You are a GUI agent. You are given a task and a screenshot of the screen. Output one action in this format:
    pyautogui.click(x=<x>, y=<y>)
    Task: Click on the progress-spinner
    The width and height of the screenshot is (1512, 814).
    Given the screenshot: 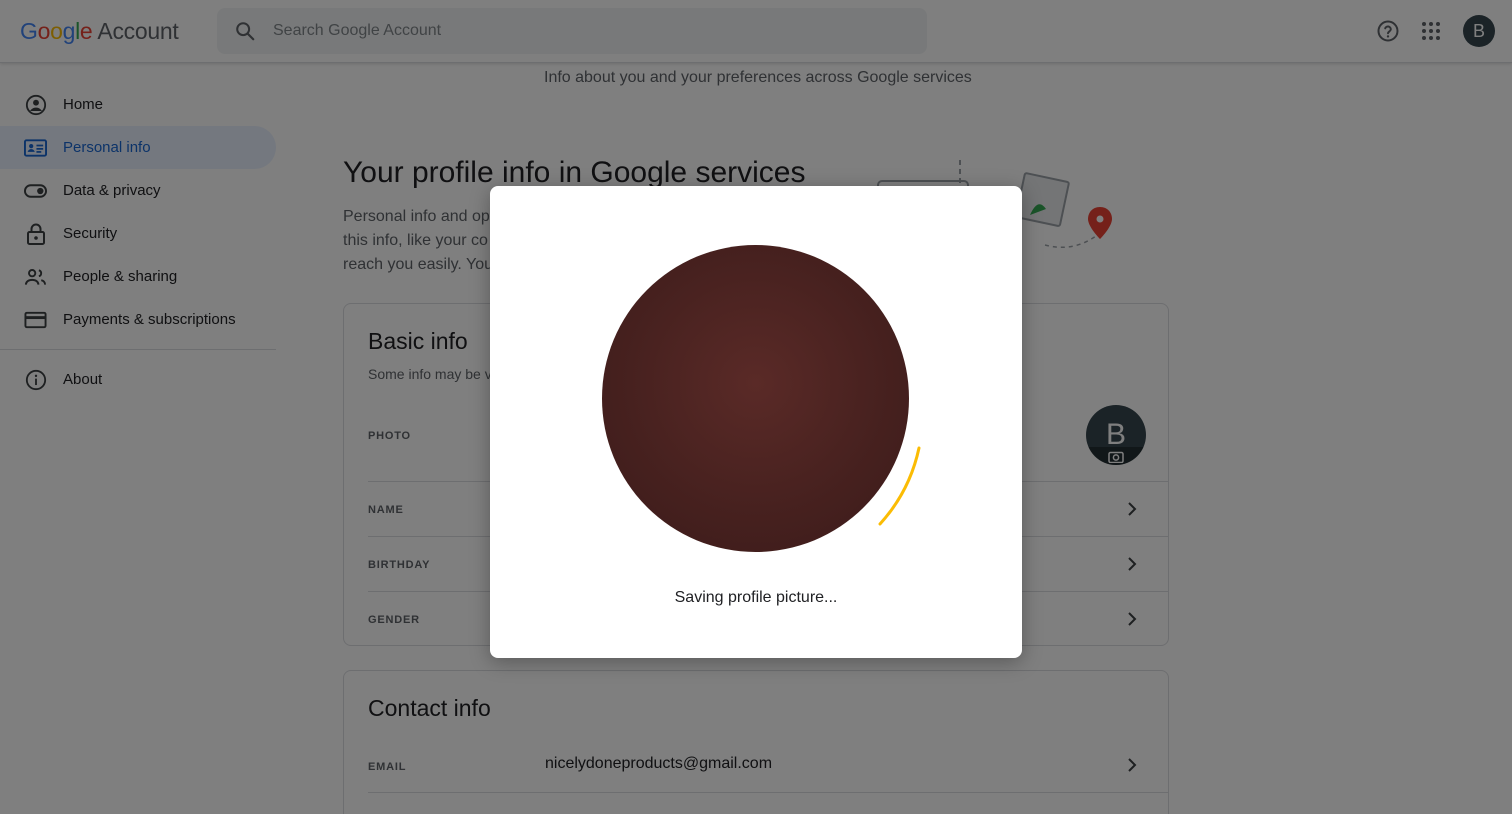 What is the action you would take?
    pyautogui.click(x=899, y=486)
    